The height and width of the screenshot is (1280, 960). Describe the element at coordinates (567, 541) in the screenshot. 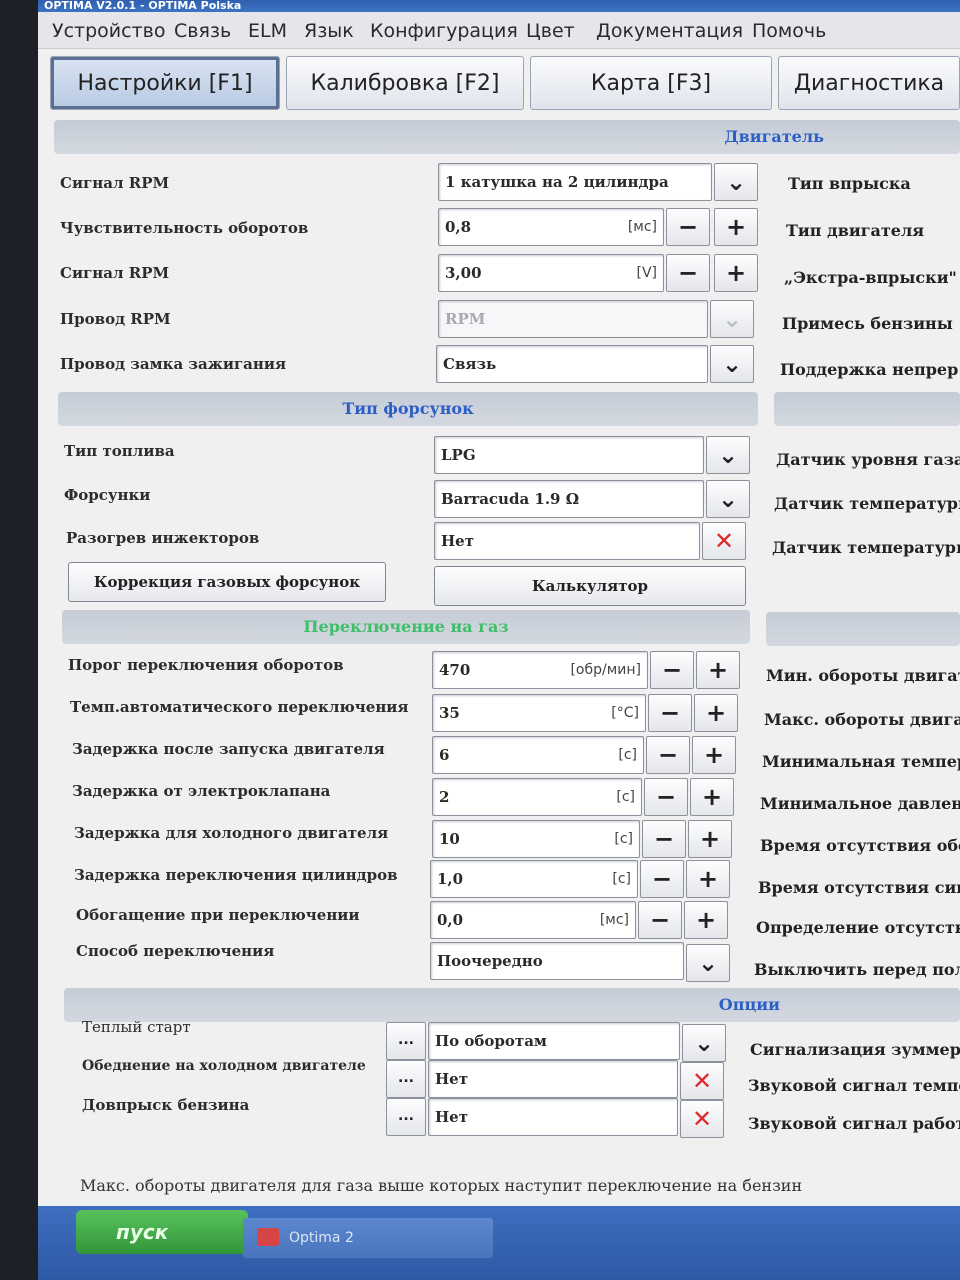

I see `injector-heating-field: Нет` at that location.